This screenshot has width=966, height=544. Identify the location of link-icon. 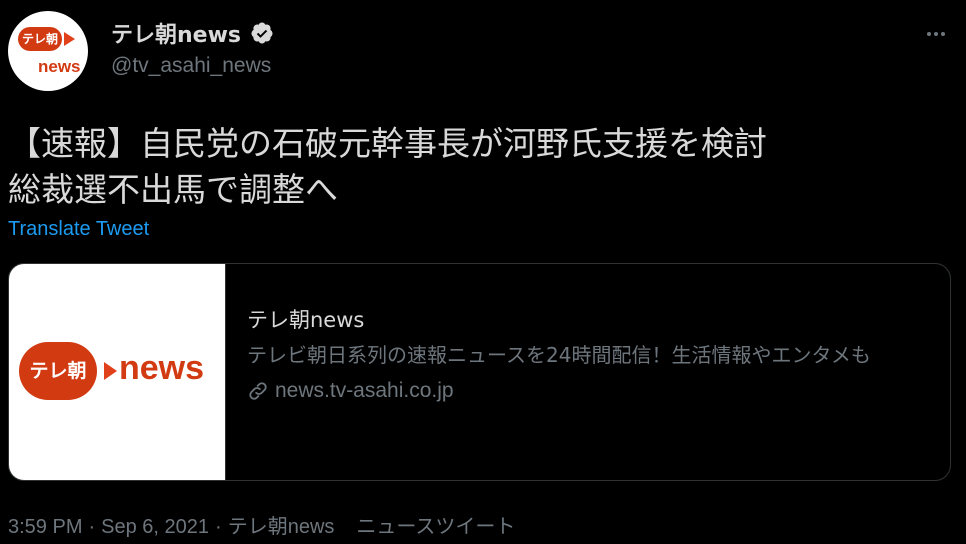
(258, 391).